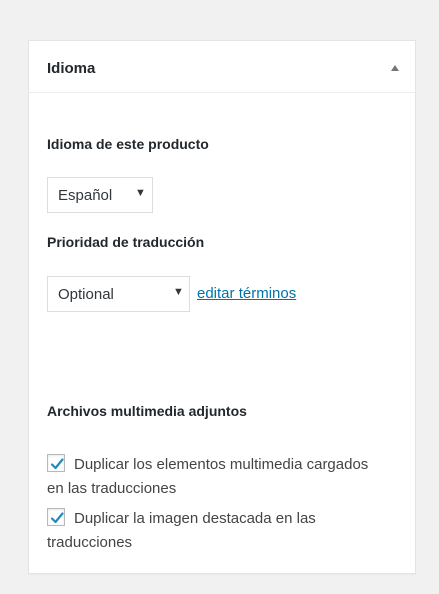  What do you see at coordinates (71, 68) in the screenshot?
I see `metabox-title: Idioma` at bounding box center [71, 68].